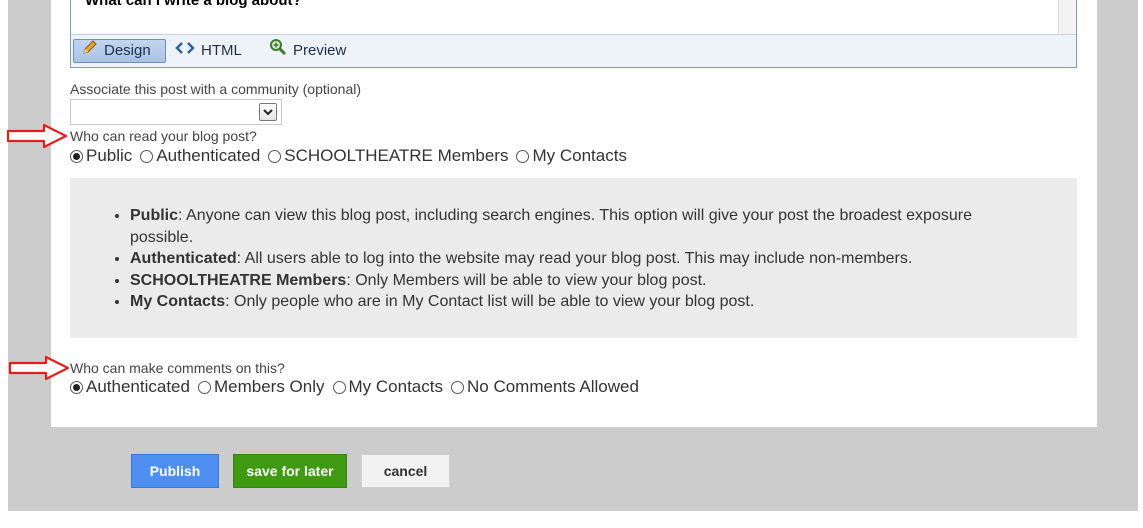  Describe the element at coordinates (185, 51) in the screenshot. I see `code-icon` at that location.